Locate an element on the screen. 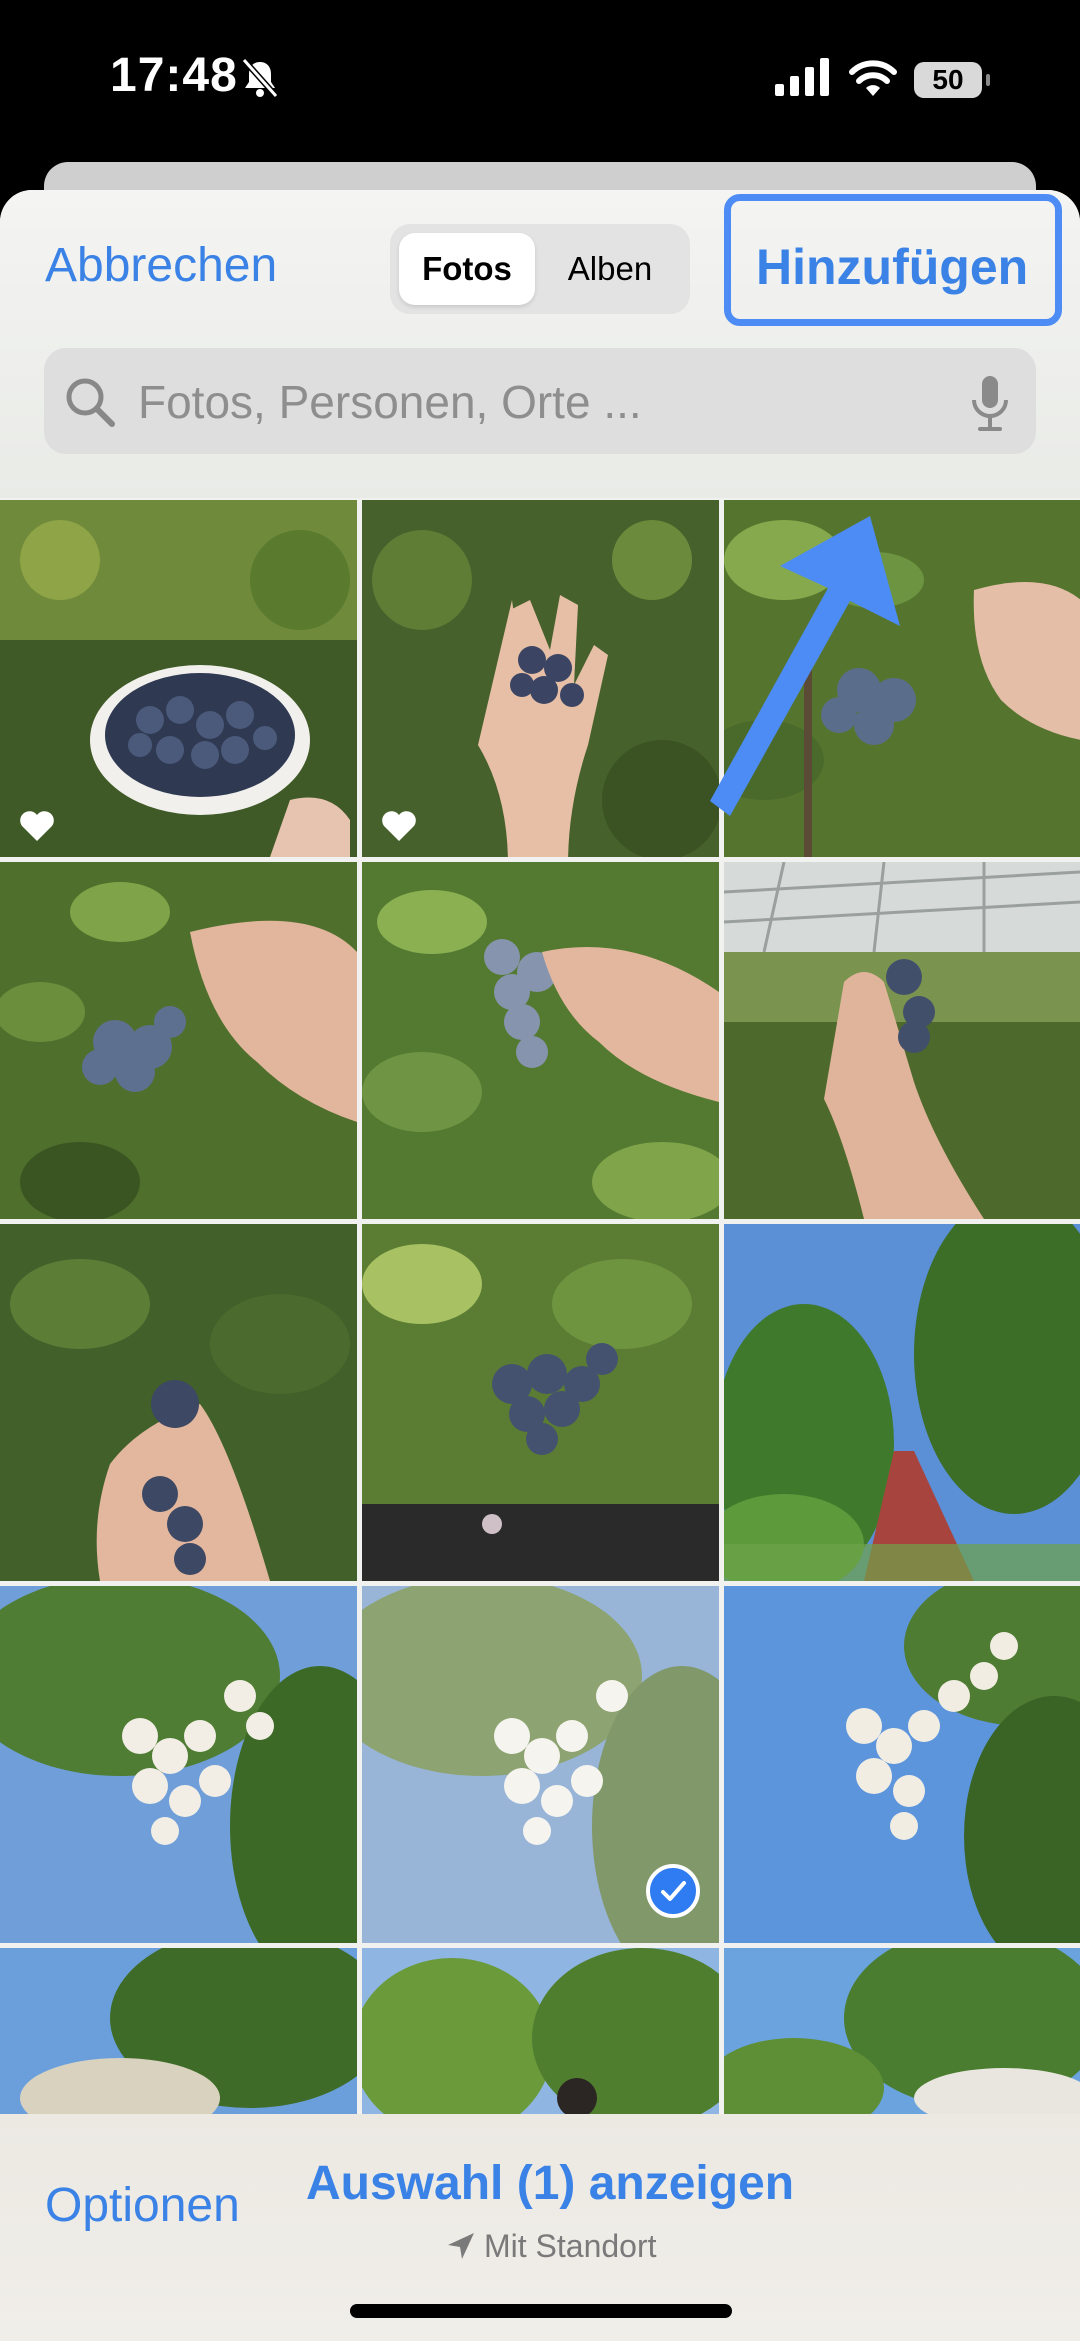  bell-muted-icon is located at coordinates (260, 78).